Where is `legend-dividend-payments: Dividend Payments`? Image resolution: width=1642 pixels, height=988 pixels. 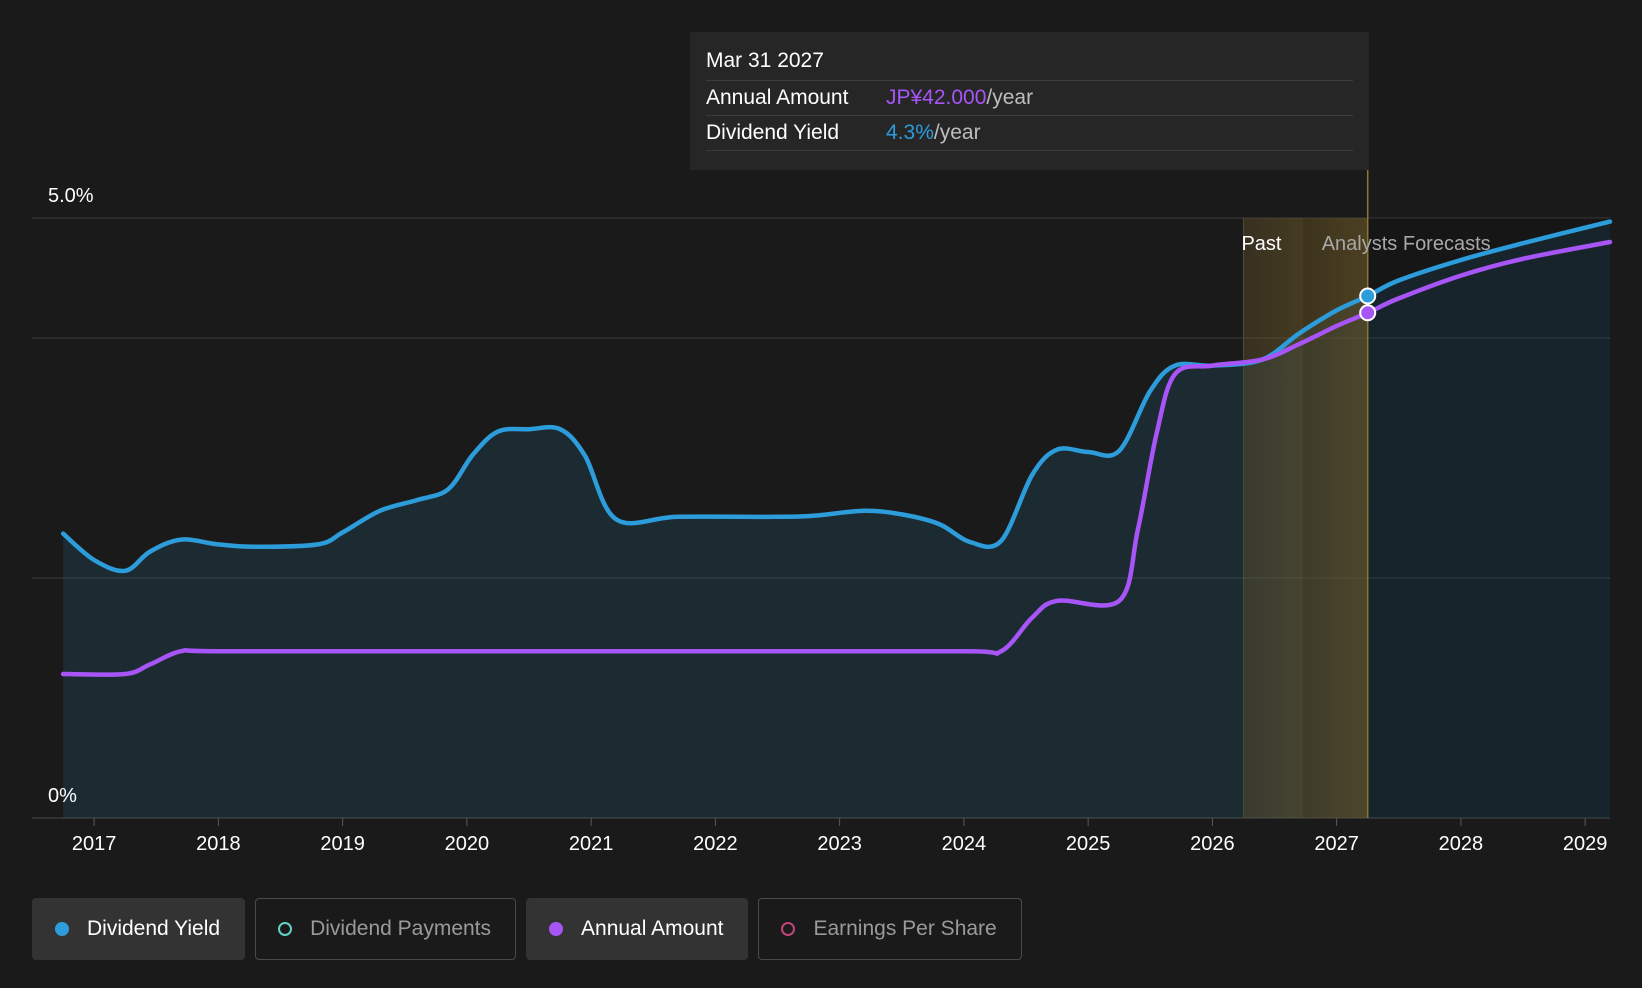 legend-dividend-payments: Dividend Payments is located at coordinates (386, 929).